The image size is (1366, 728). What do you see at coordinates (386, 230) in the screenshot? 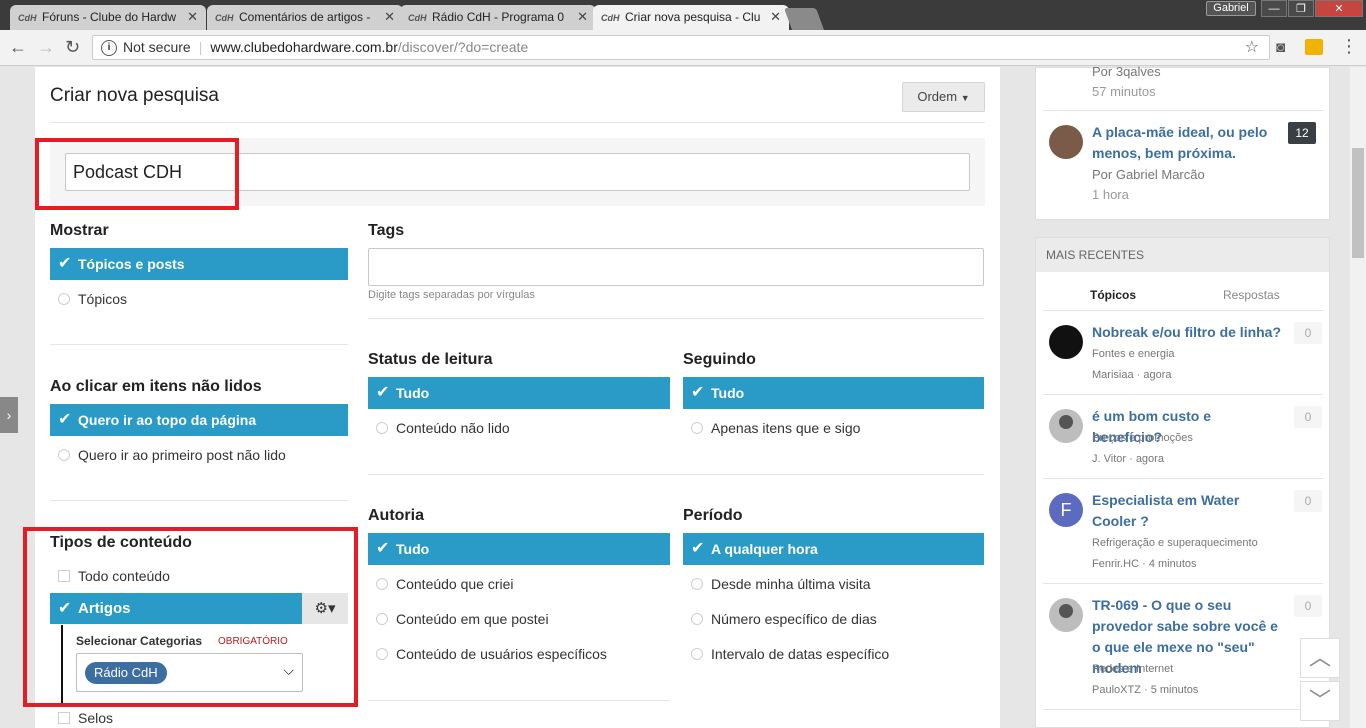
I see `tags-title: Tags` at bounding box center [386, 230].